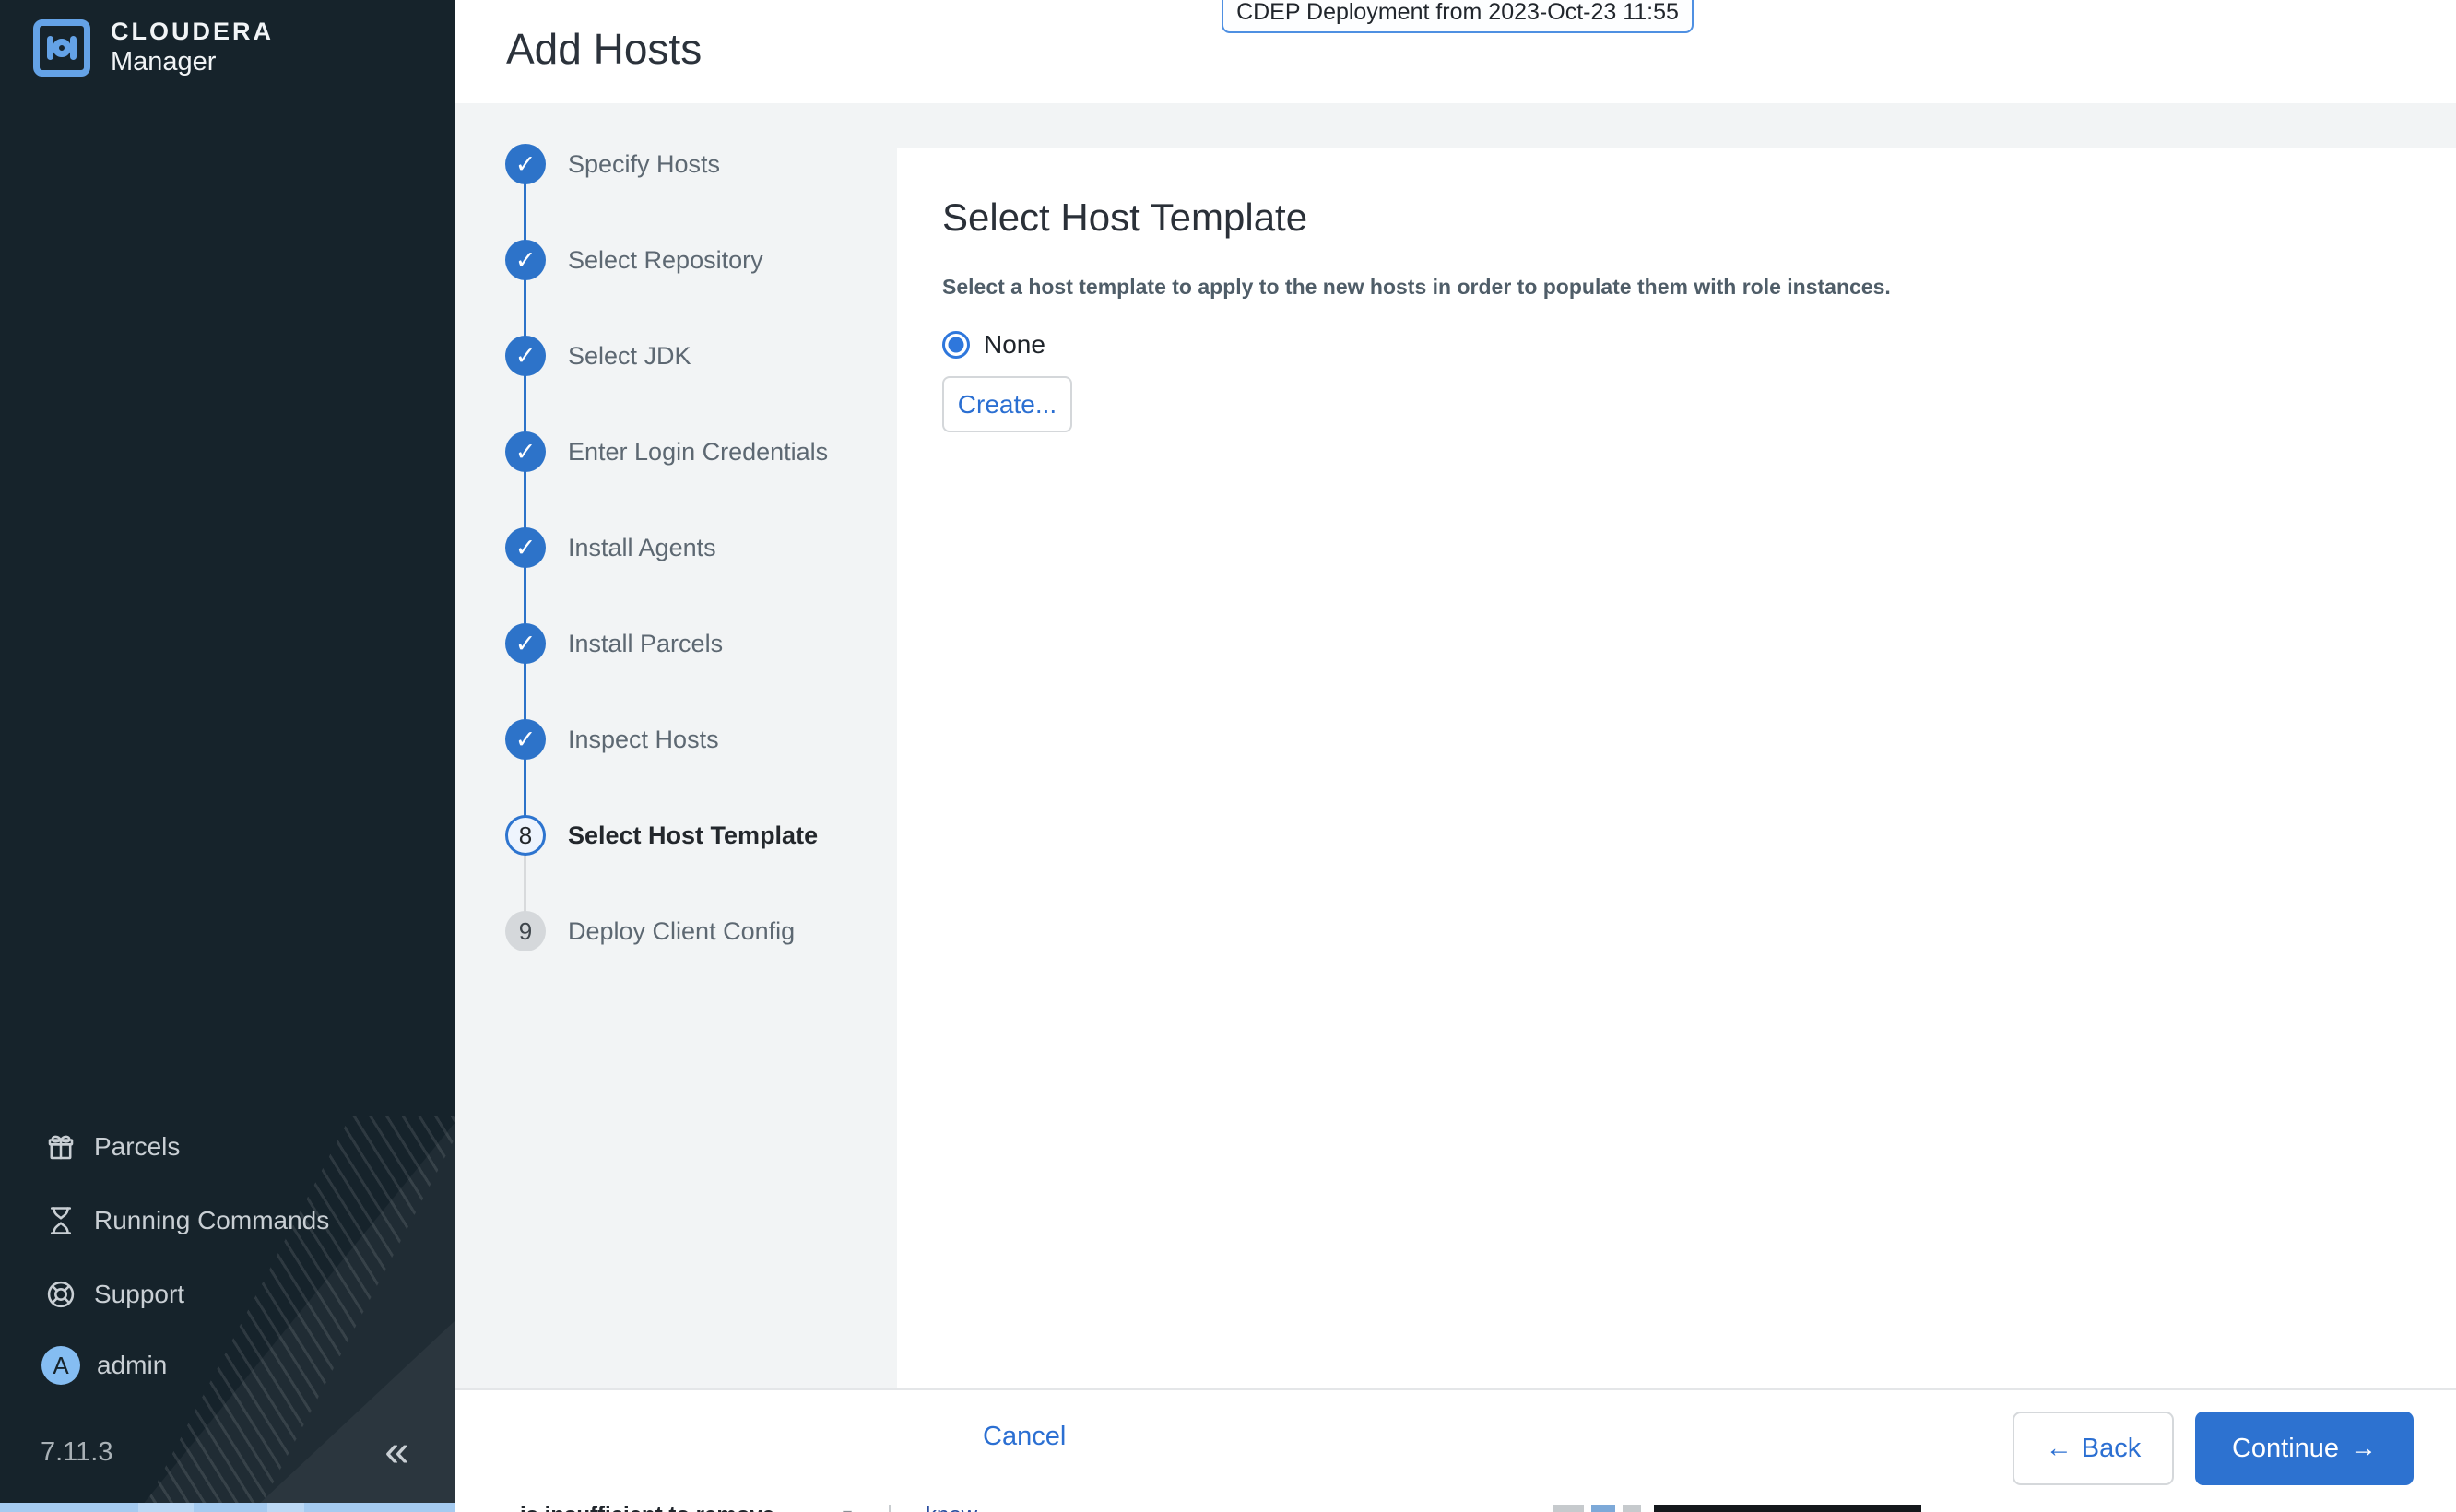 Image resolution: width=2456 pixels, height=1512 pixels. What do you see at coordinates (525, 931) in the screenshot?
I see `step-number: 9` at bounding box center [525, 931].